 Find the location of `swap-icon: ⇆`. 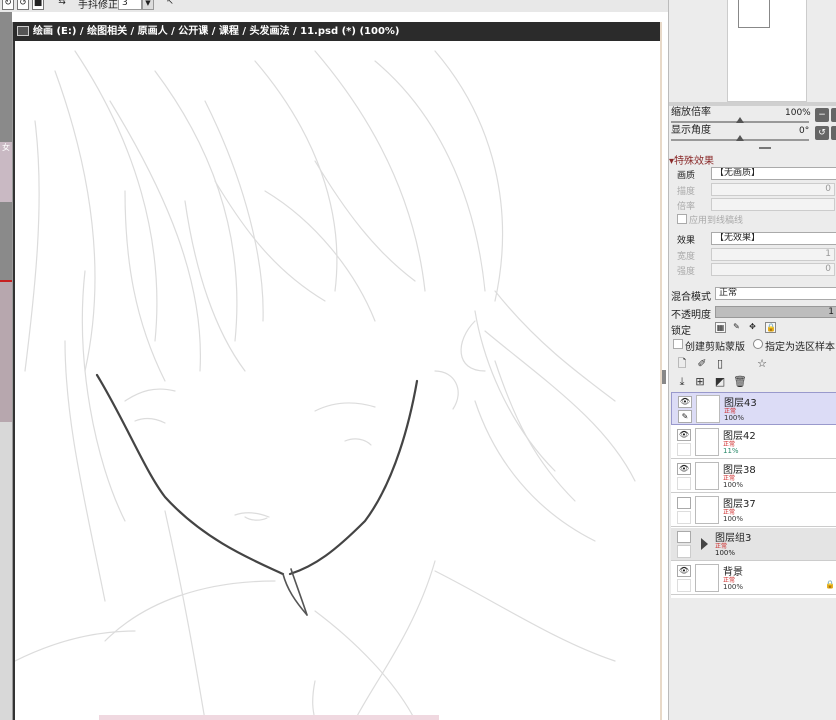

swap-icon: ⇆ is located at coordinates (62, 5).